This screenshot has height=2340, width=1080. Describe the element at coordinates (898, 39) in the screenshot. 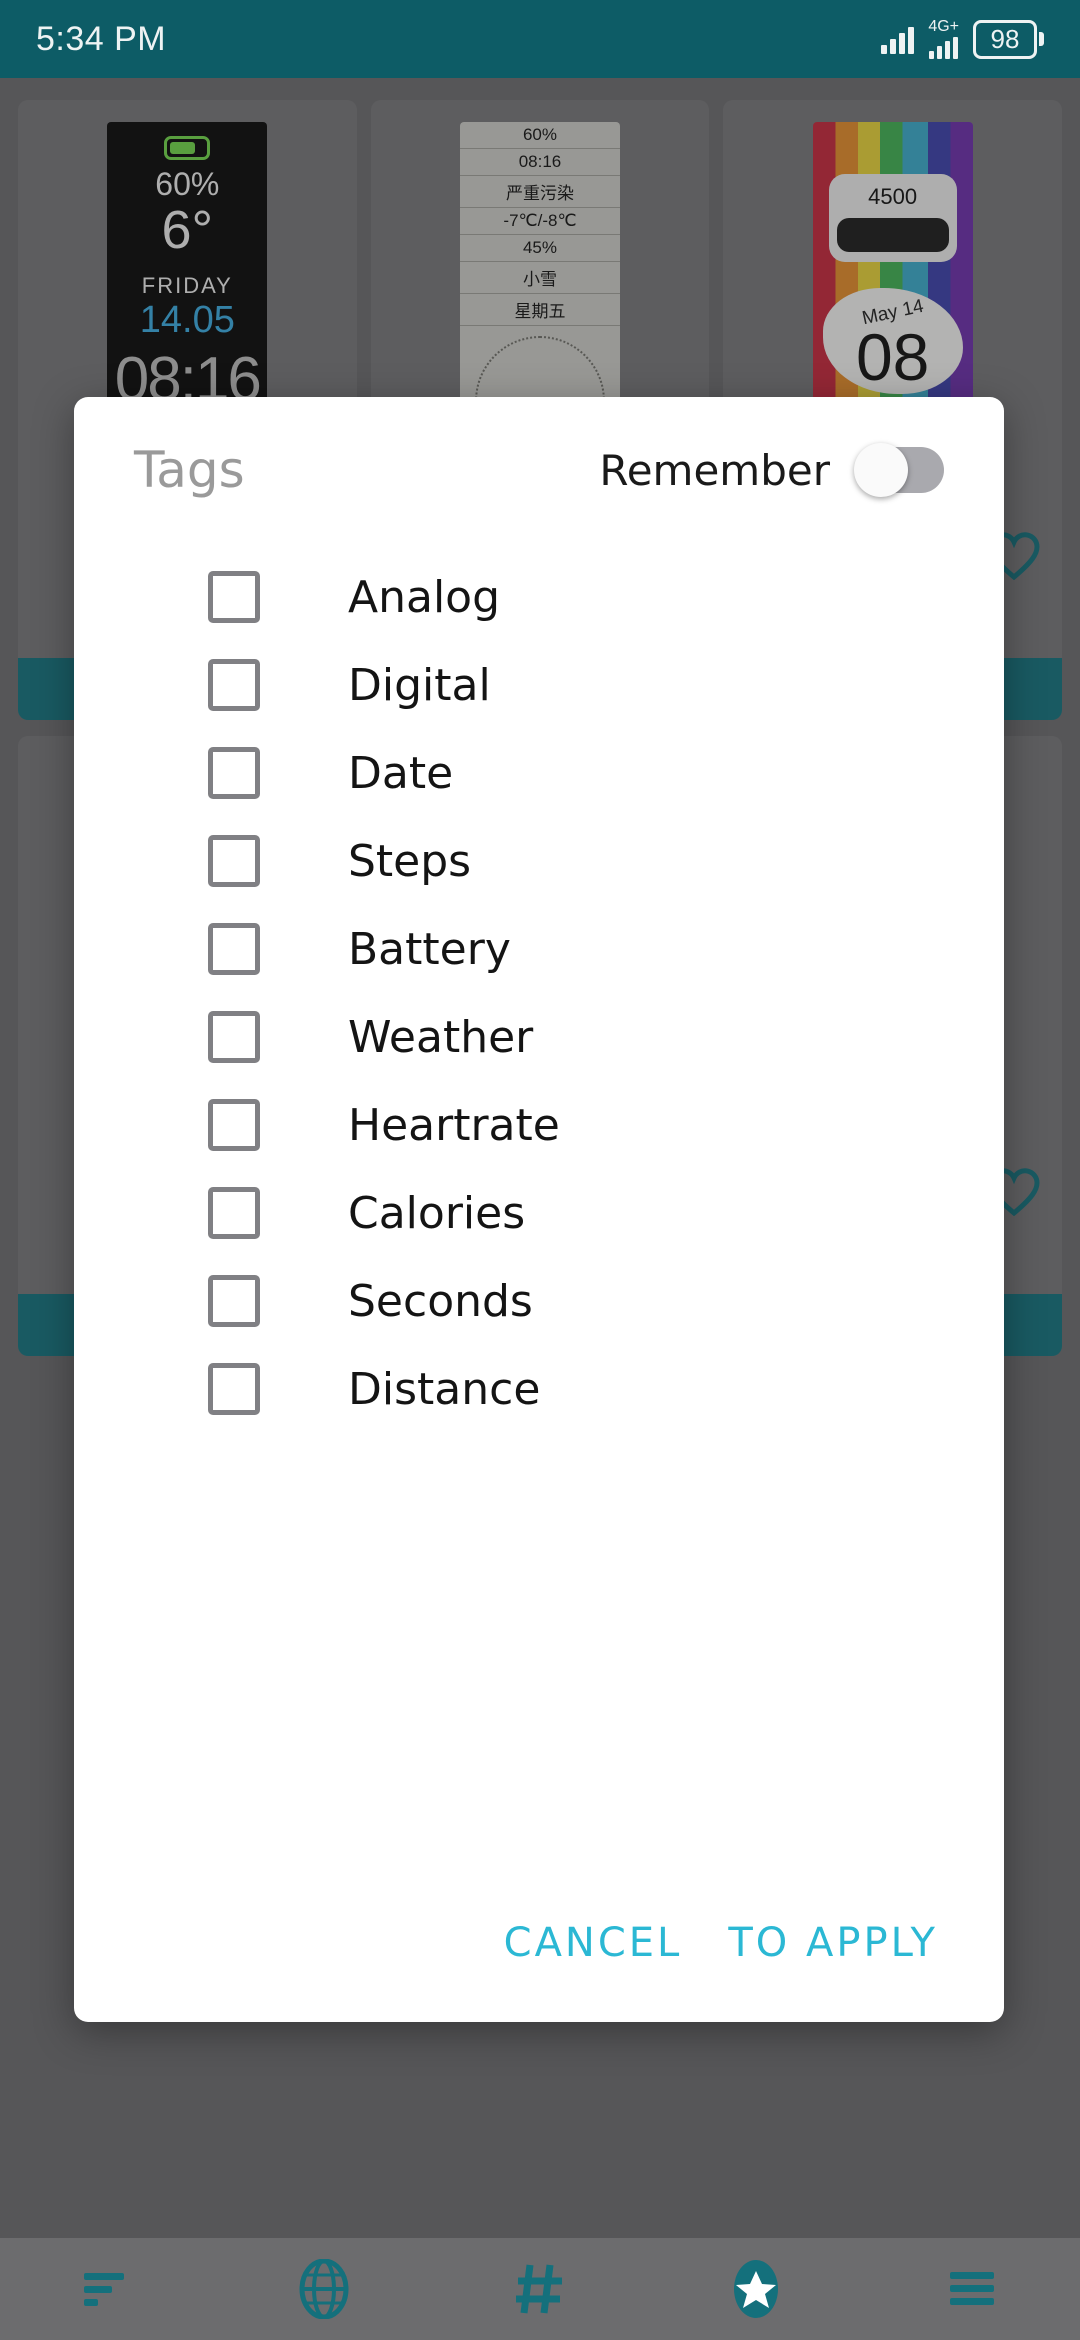

I see `signal-bars-icon` at that location.